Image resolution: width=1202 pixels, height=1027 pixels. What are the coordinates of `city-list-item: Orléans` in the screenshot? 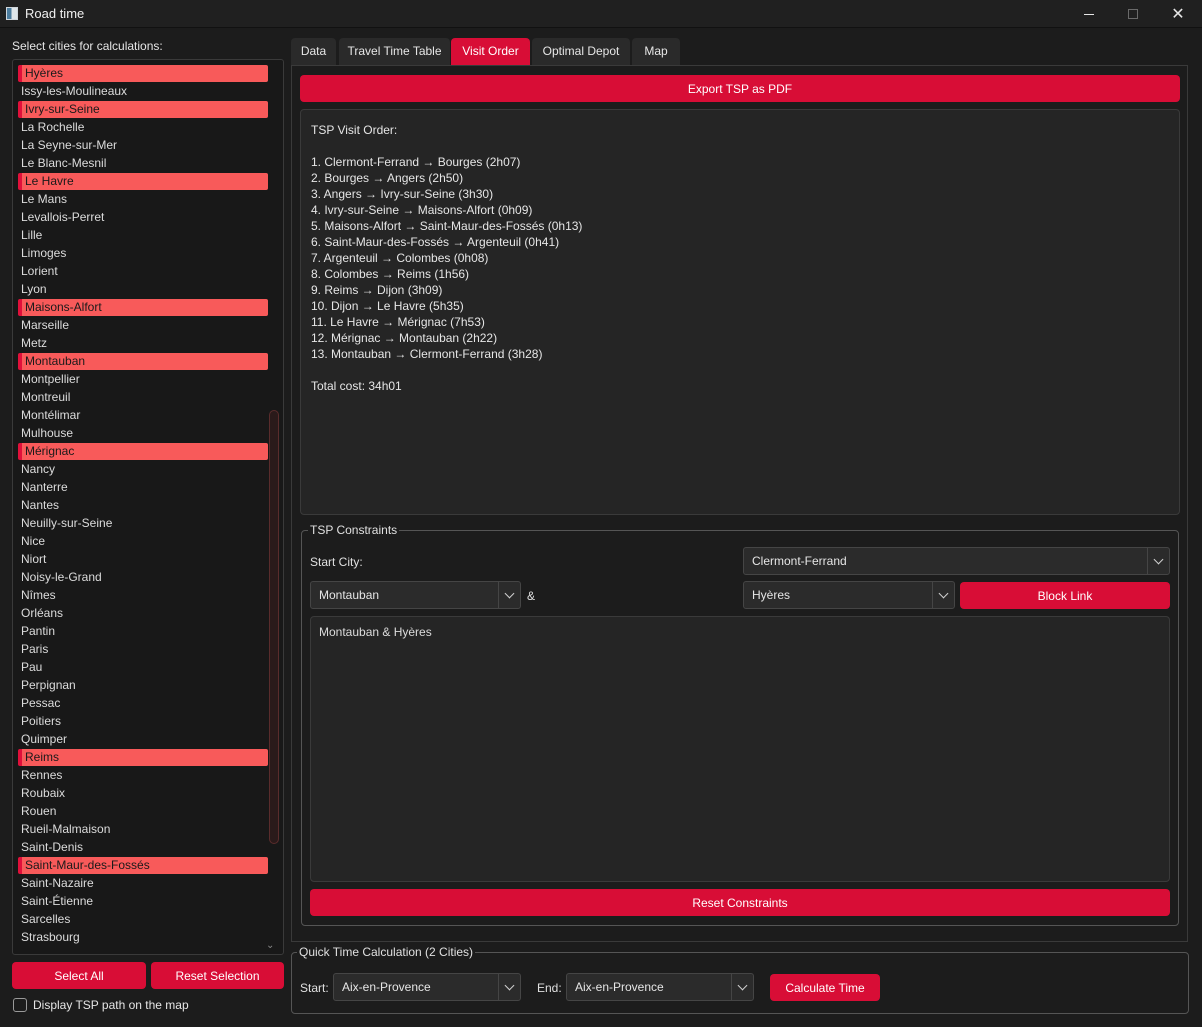 It's located at (143, 613).